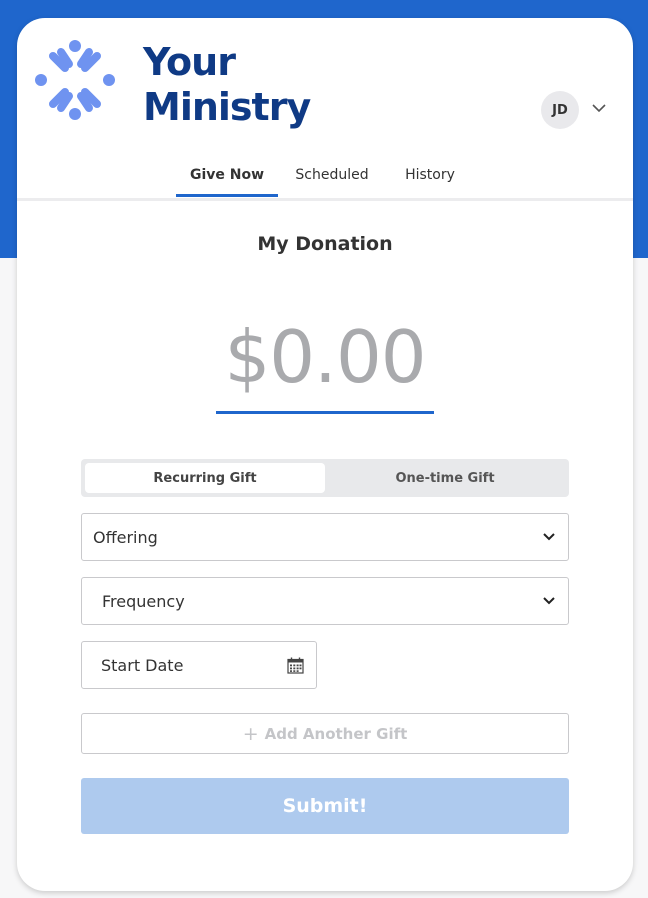  What do you see at coordinates (227, 107) in the screenshot?
I see `logo-line-2: Ministry` at bounding box center [227, 107].